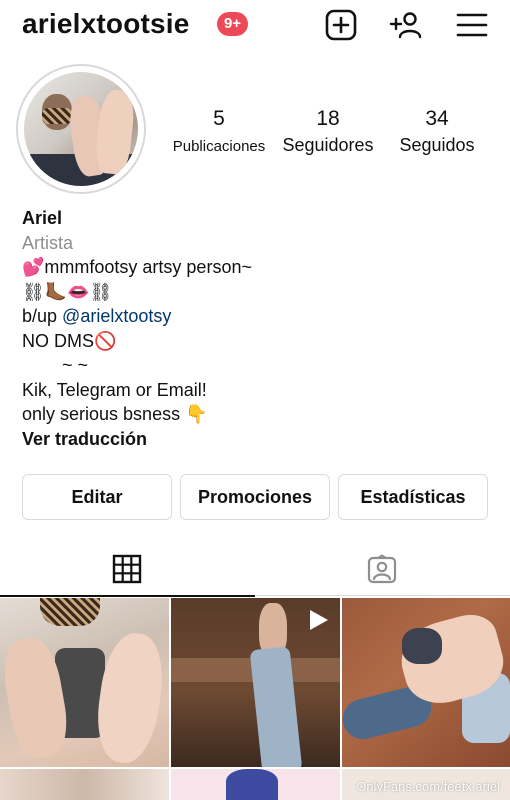  Describe the element at coordinates (137, 267) in the screenshot. I see `bio-line: 💕mmmfootsy artsy person~` at that location.